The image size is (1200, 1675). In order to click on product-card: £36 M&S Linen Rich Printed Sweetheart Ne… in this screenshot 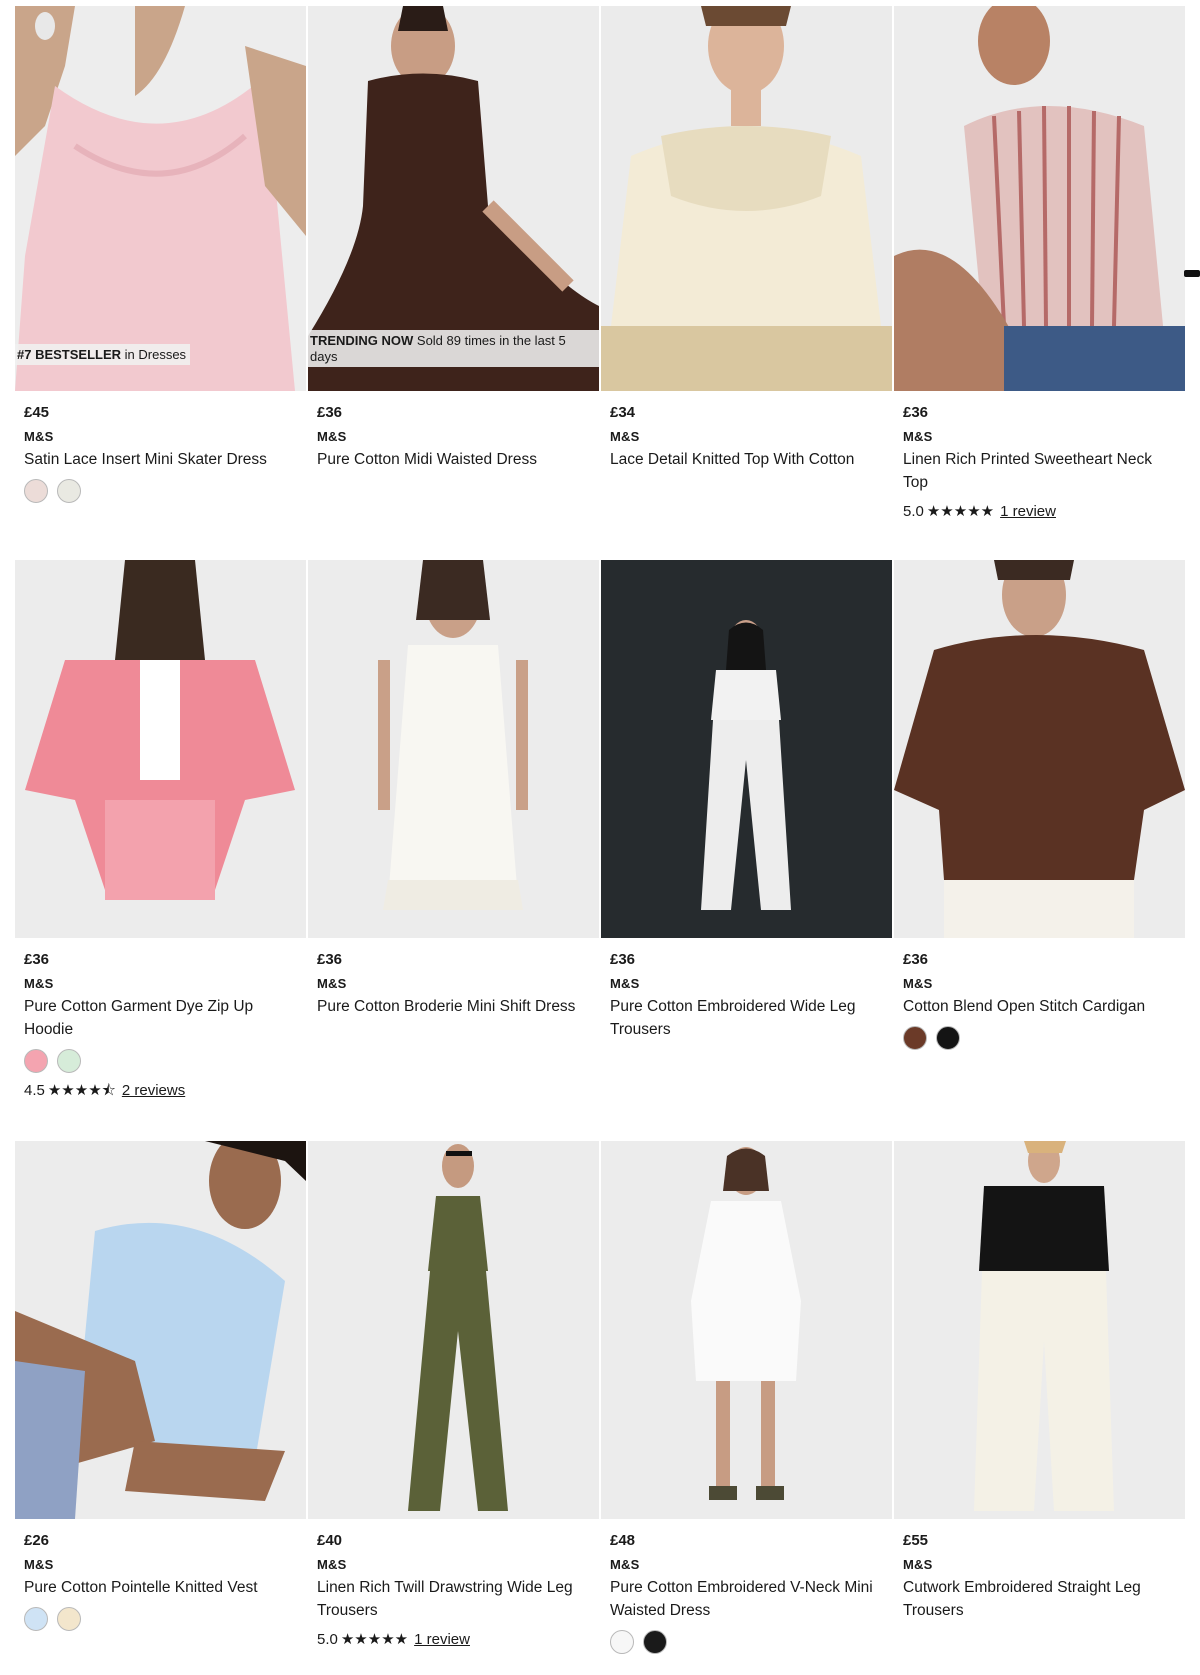, I will do `click(1039, 264)`.